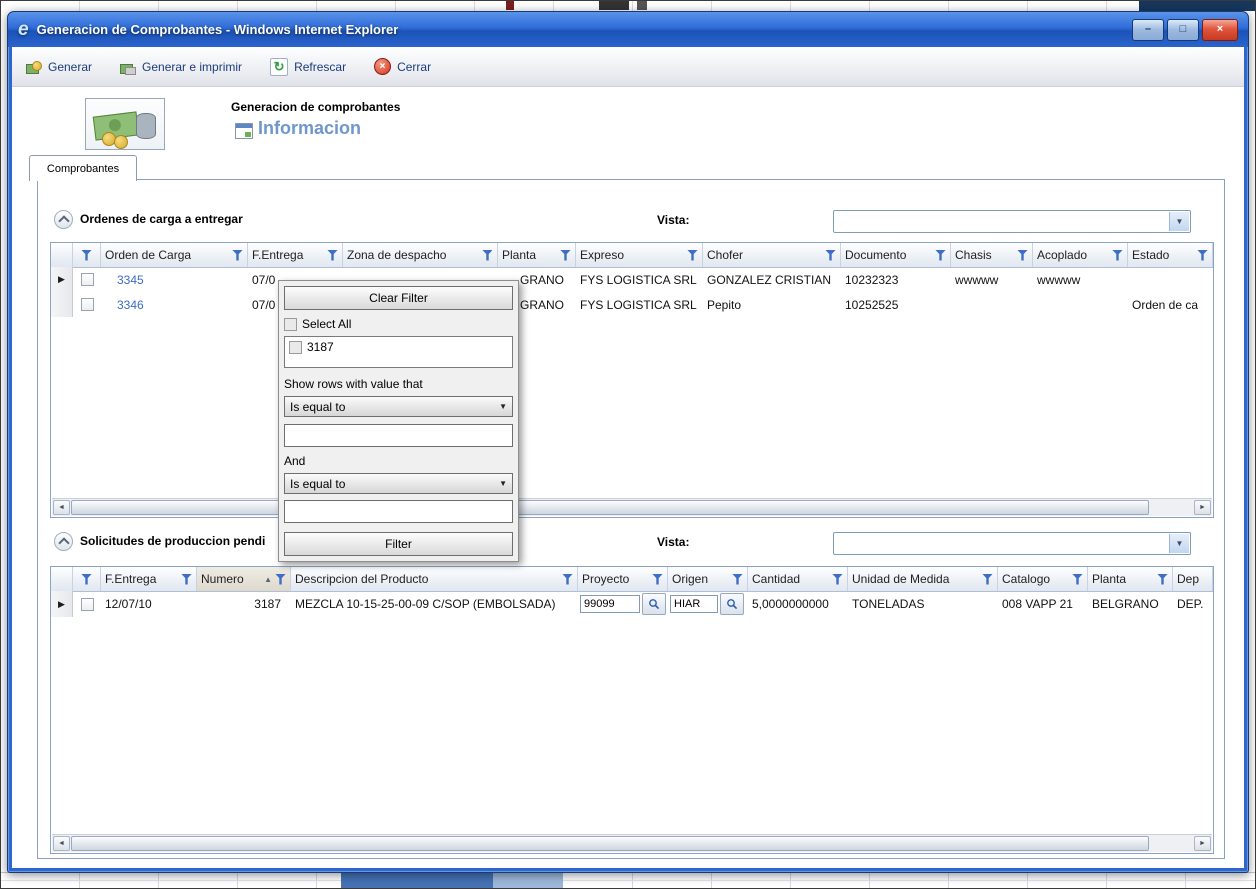  What do you see at coordinates (1012, 543) in the screenshot?
I see `vista-combobox-solicitudes: ▼` at bounding box center [1012, 543].